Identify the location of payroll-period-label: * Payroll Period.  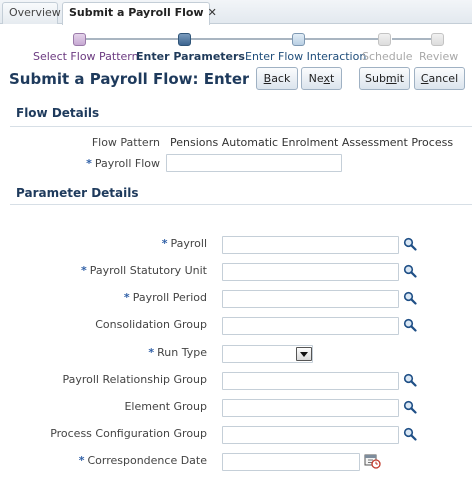
(165, 297).